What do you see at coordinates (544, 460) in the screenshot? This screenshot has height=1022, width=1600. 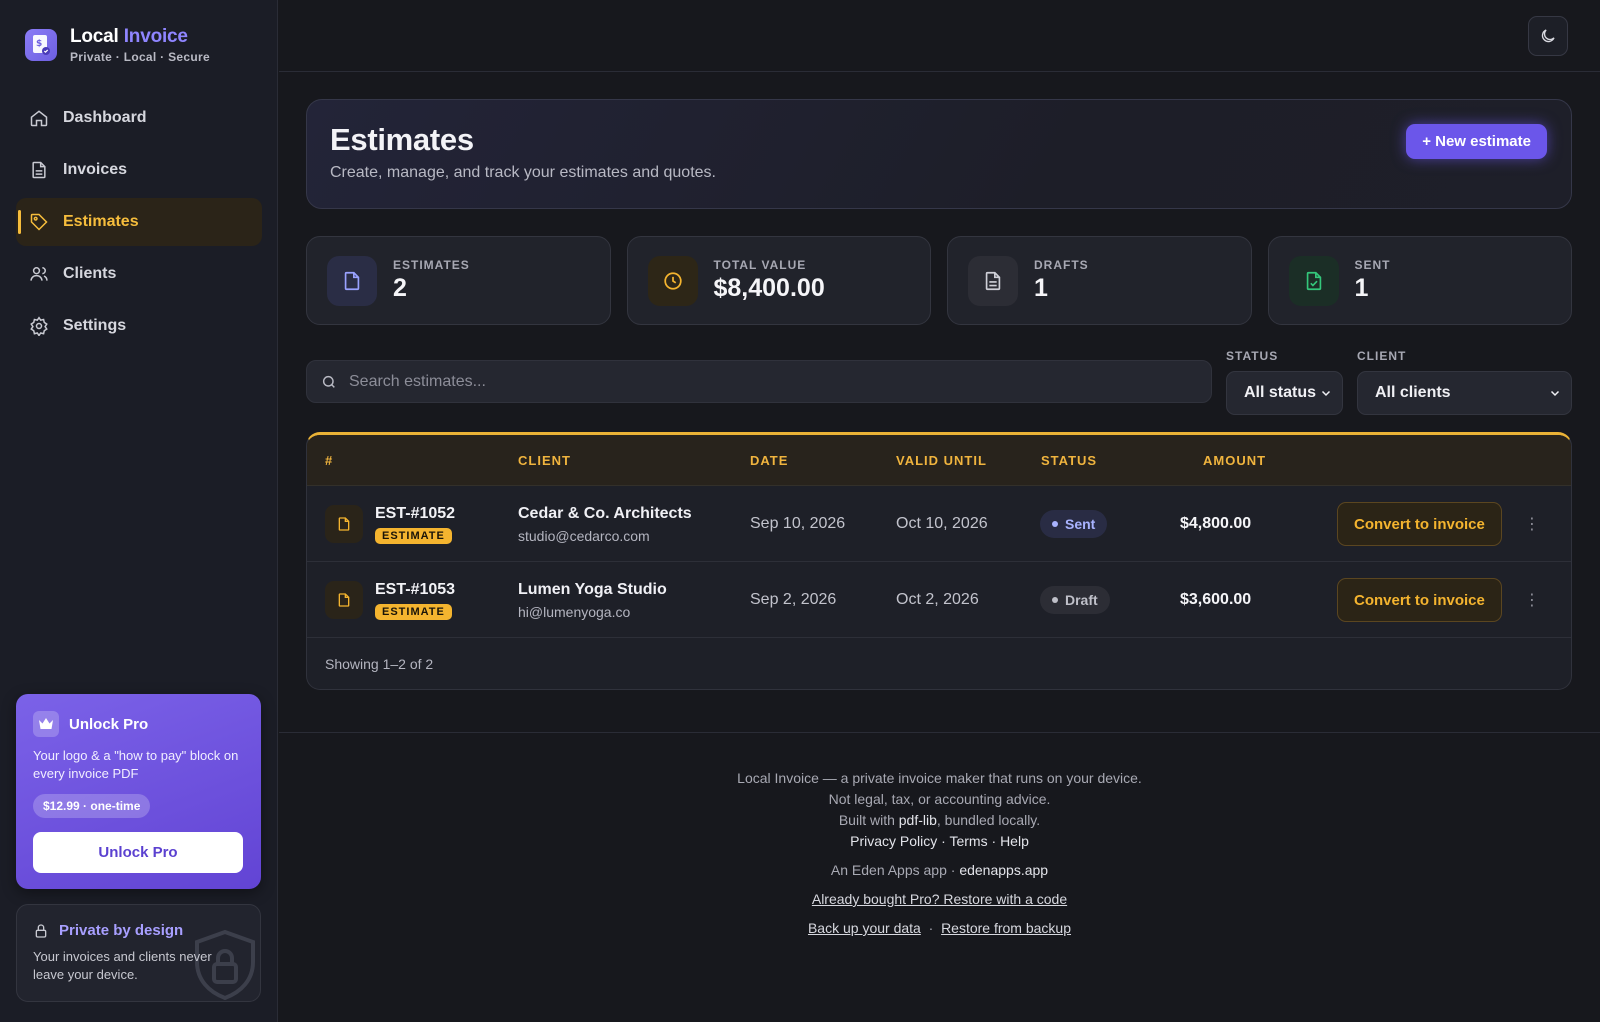 I see `column-header-client: CLIENT` at bounding box center [544, 460].